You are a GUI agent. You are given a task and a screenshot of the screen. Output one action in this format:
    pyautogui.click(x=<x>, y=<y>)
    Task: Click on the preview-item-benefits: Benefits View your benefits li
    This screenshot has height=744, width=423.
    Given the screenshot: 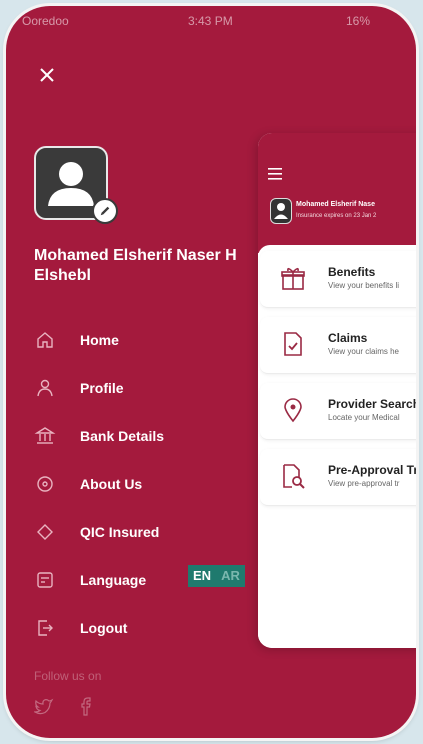 What is the action you would take?
    pyautogui.click(x=338, y=279)
    